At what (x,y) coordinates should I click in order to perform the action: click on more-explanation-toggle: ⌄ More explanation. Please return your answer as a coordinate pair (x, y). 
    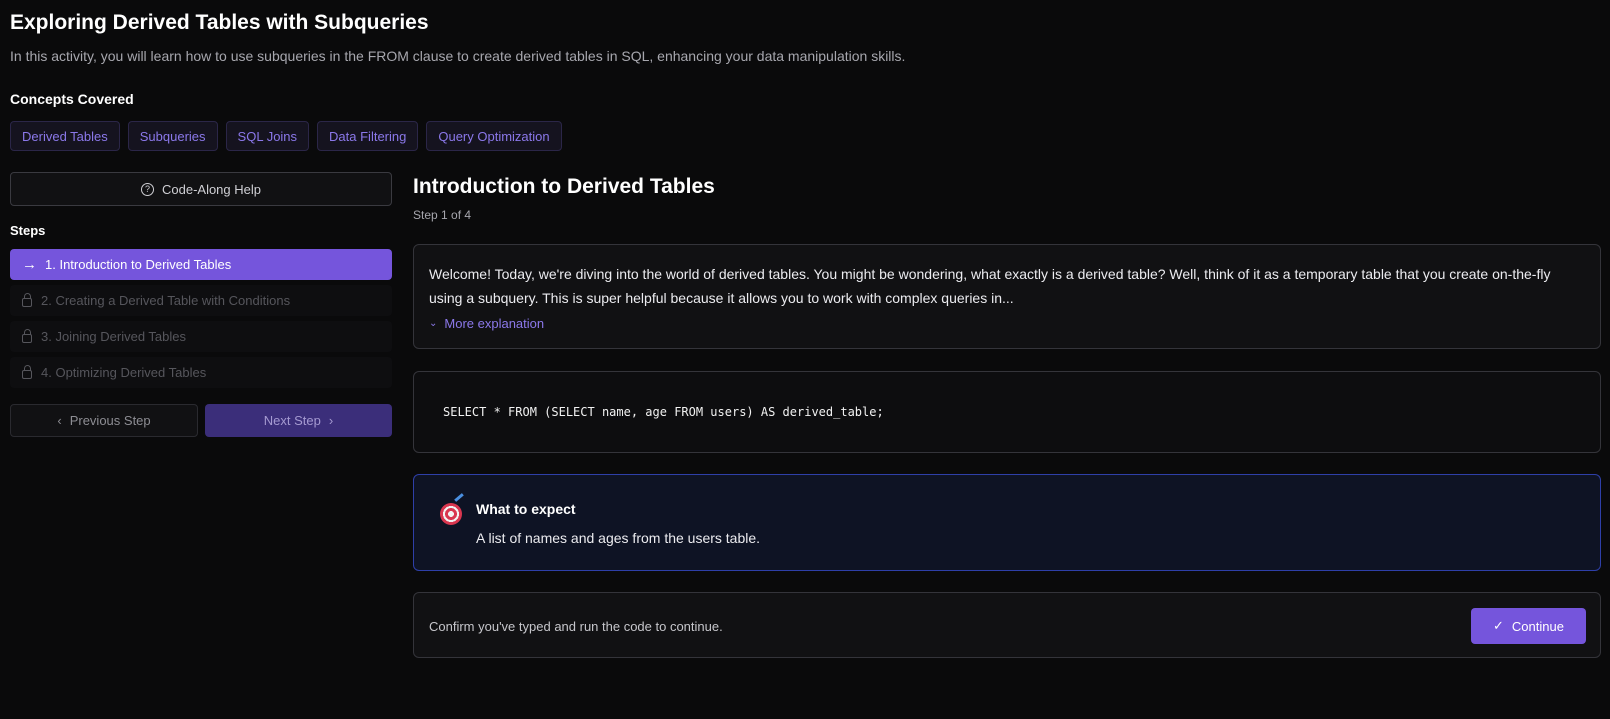
    Looking at the image, I should click on (1007, 323).